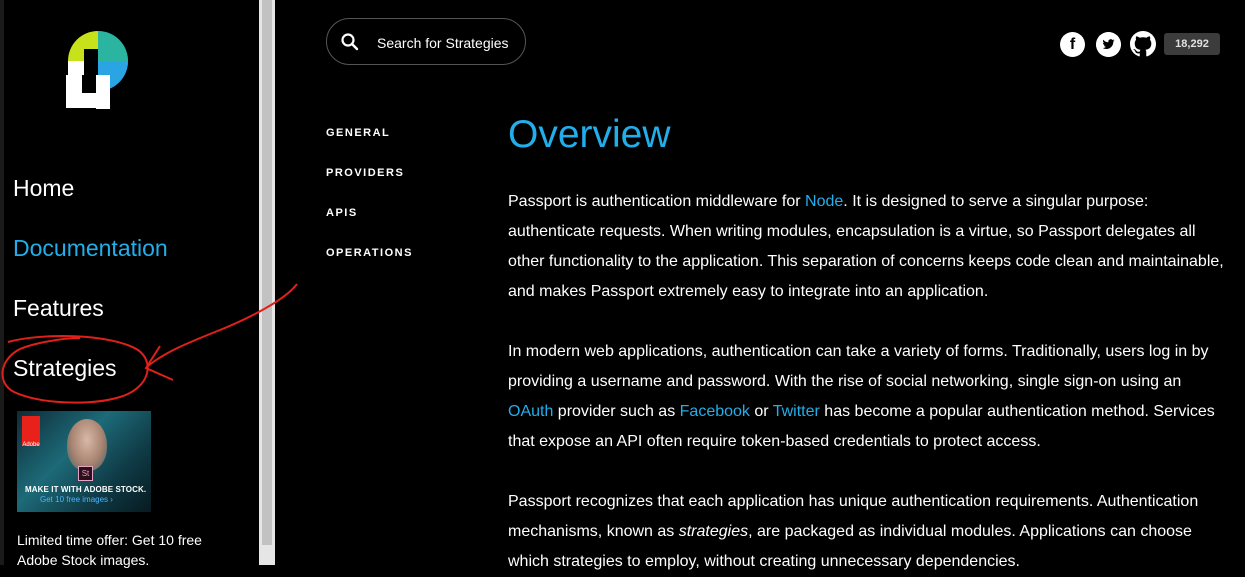 This screenshot has width=1245, height=577. What do you see at coordinates (365, 173) in the screenshot?
I see `toc-providers: PROVIDERS` at bounding box center [365, 173].